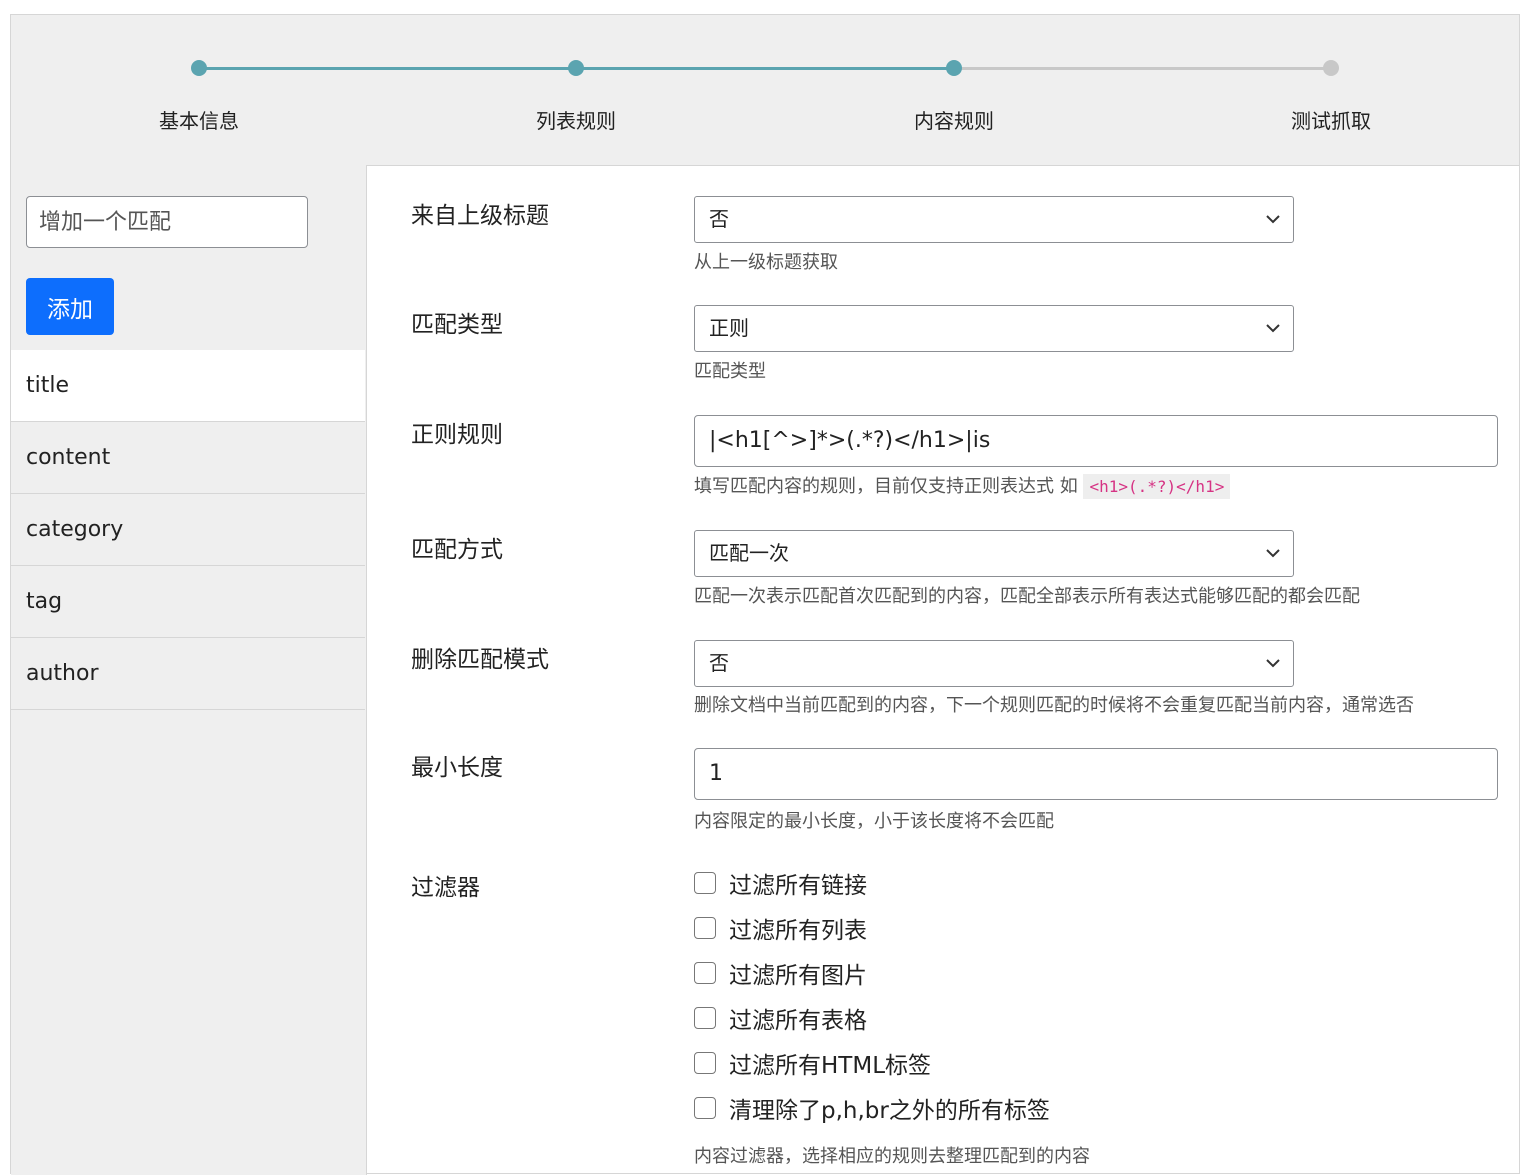 The height and width of the screenshot is (1175, 1536). I want to click on from-parent-help: 从上一级标题获取, so click(766, 262).